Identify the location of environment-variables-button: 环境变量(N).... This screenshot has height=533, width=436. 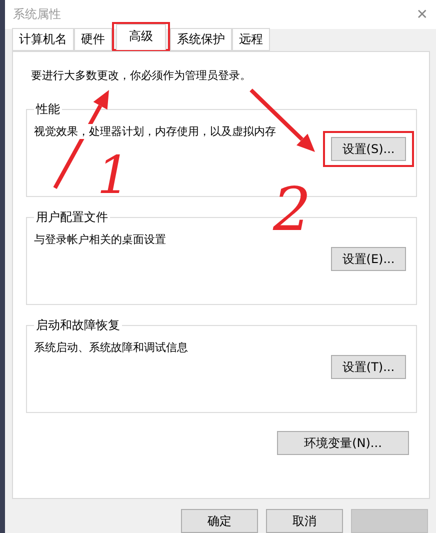
(343, 443).